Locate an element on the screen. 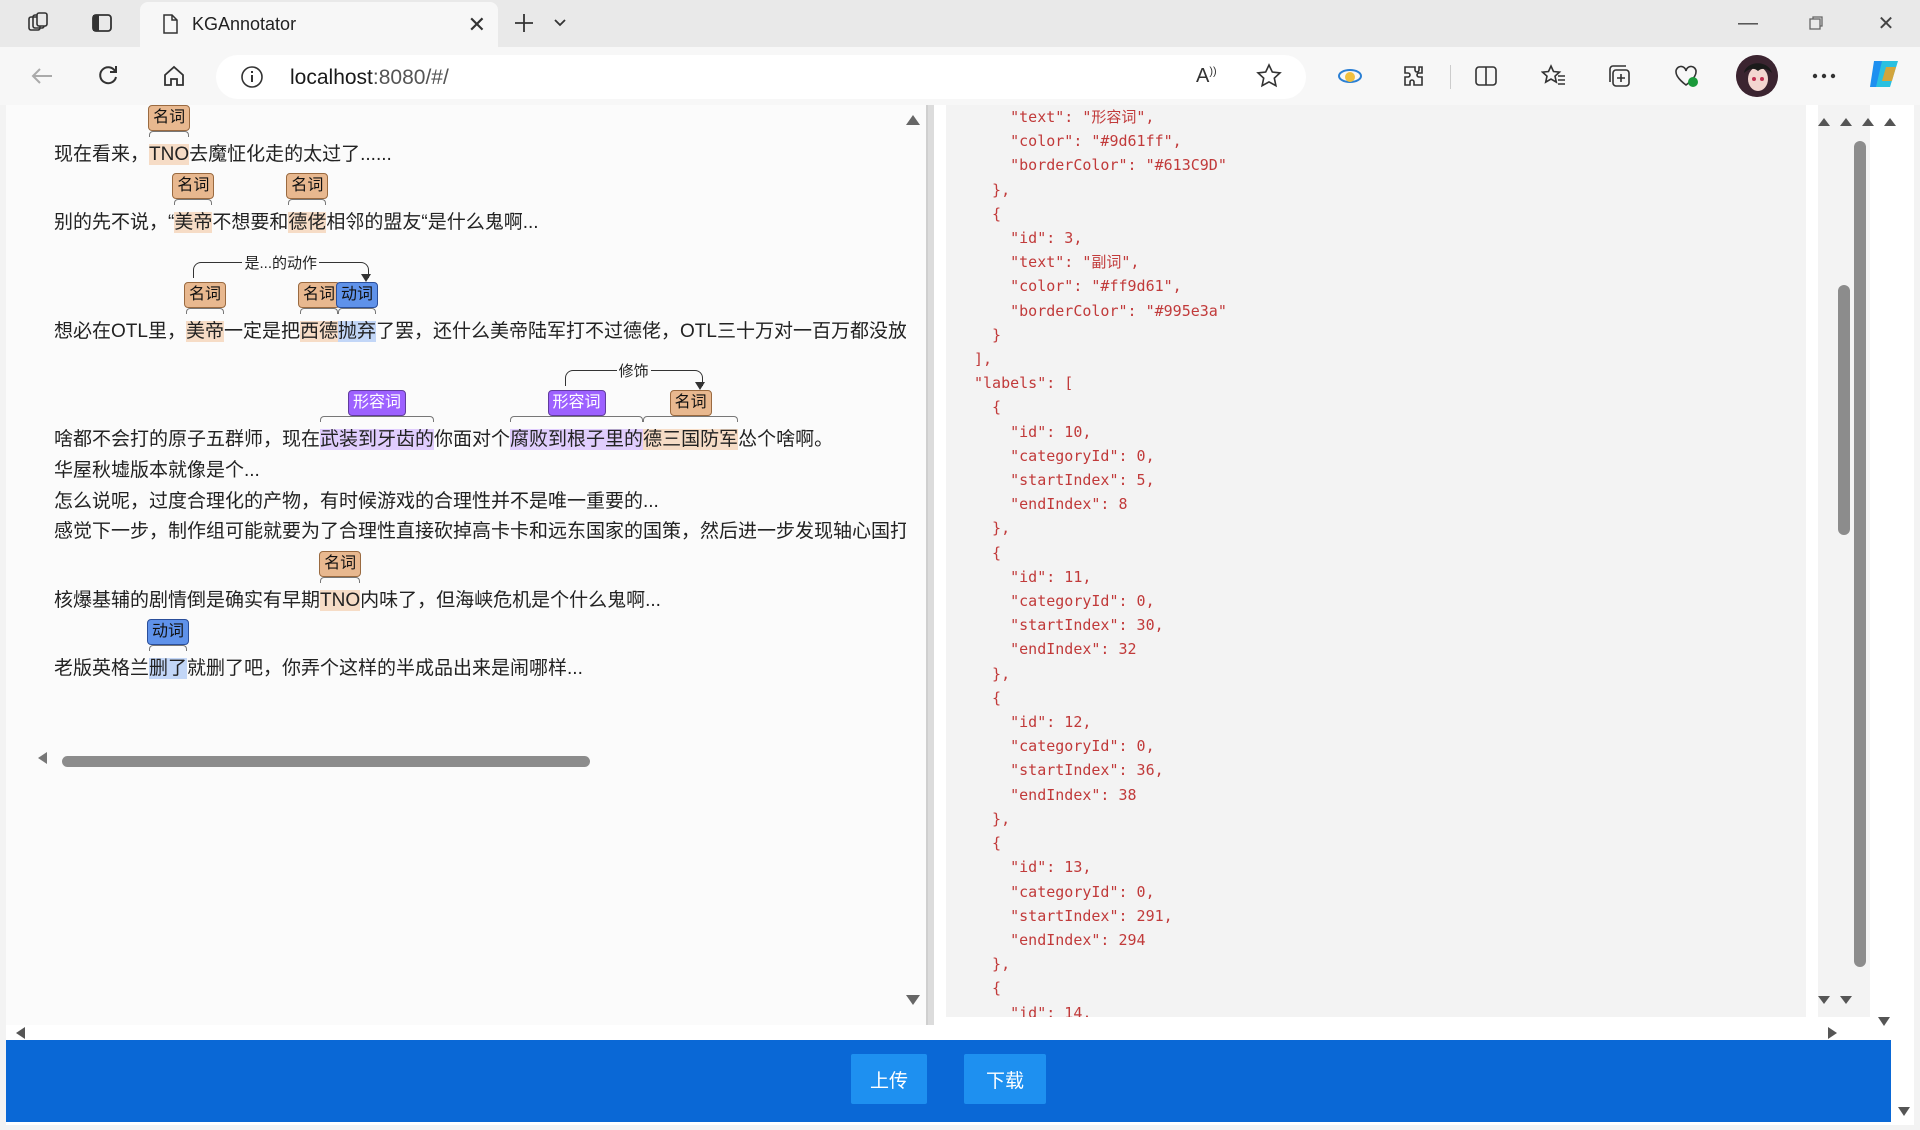 The image size is (1920, 1130). workspaces-icon is located at coordinates (38, 23).